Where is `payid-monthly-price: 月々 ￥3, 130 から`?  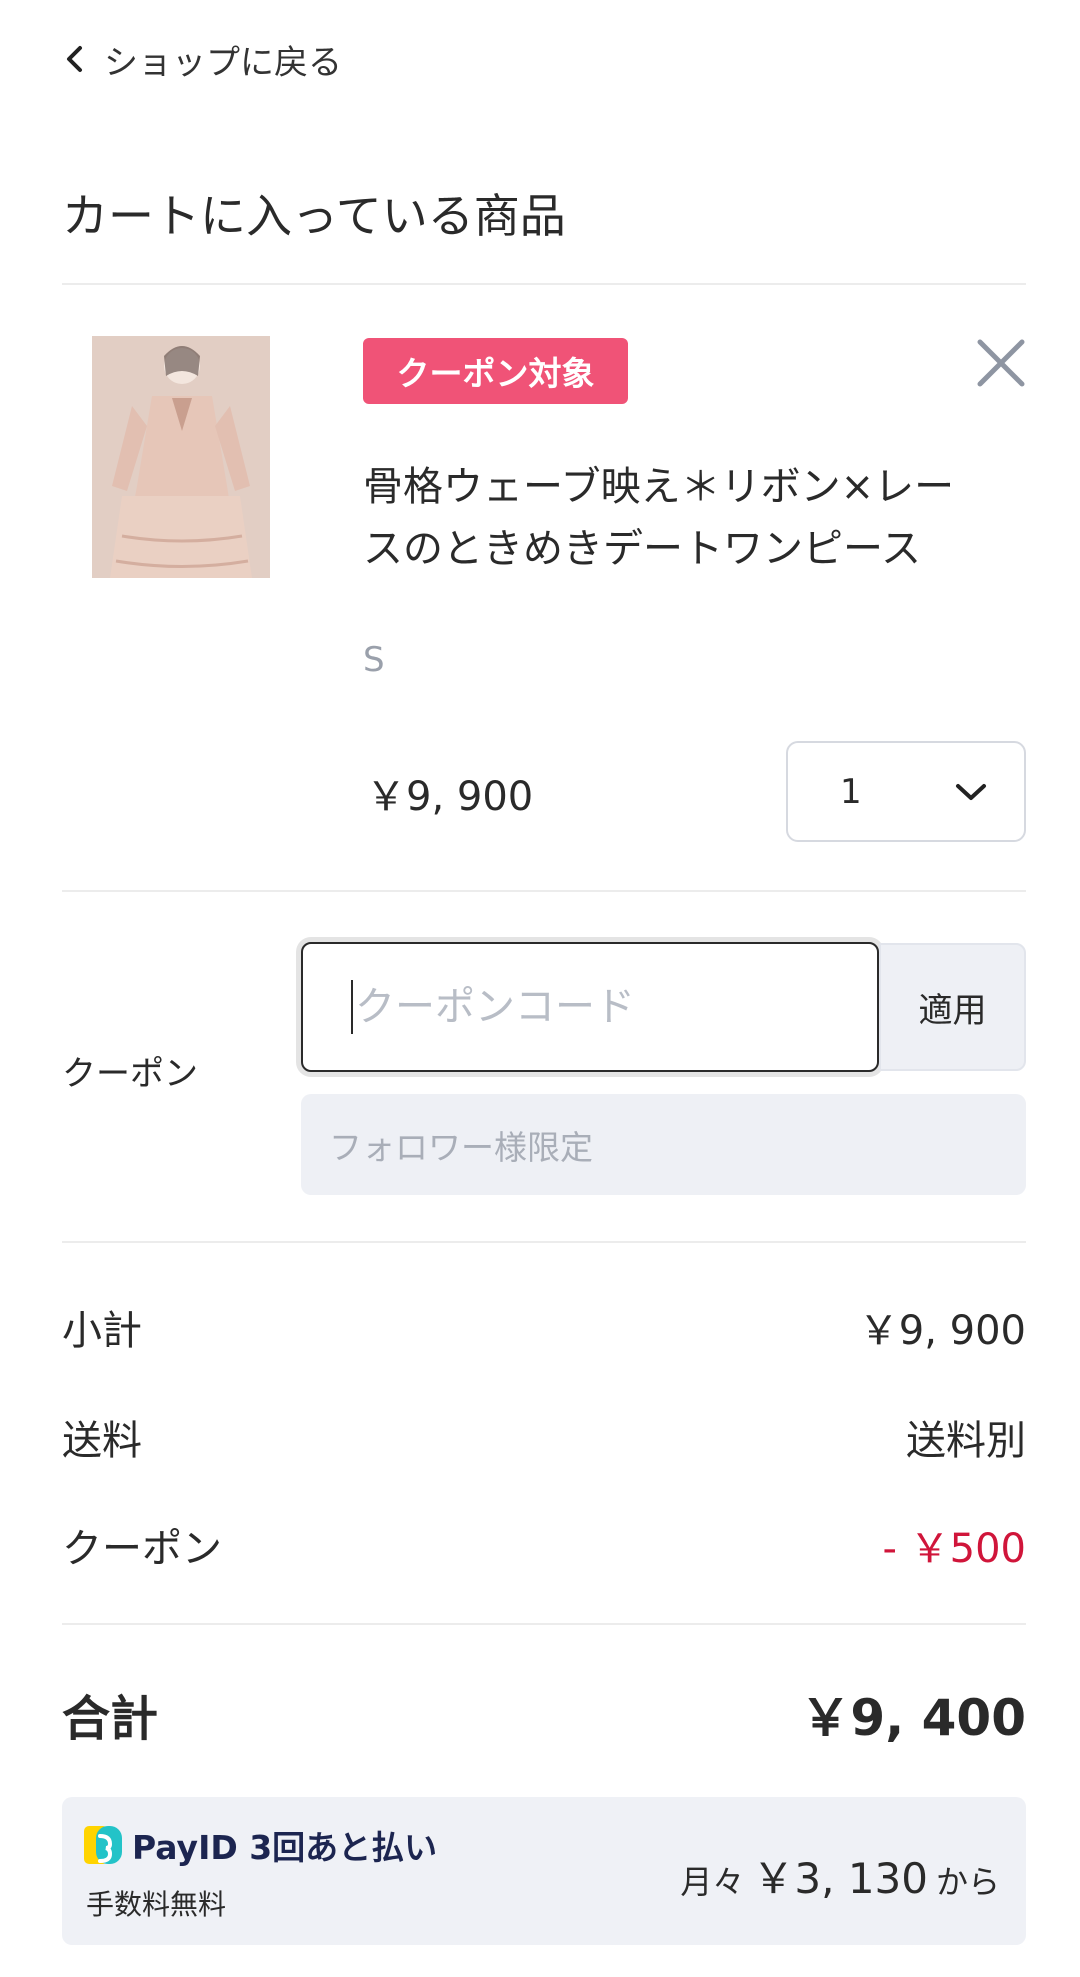 payid-monthly-price: 月々 ￥3, 130 から is located at coordinates (840, 1875).